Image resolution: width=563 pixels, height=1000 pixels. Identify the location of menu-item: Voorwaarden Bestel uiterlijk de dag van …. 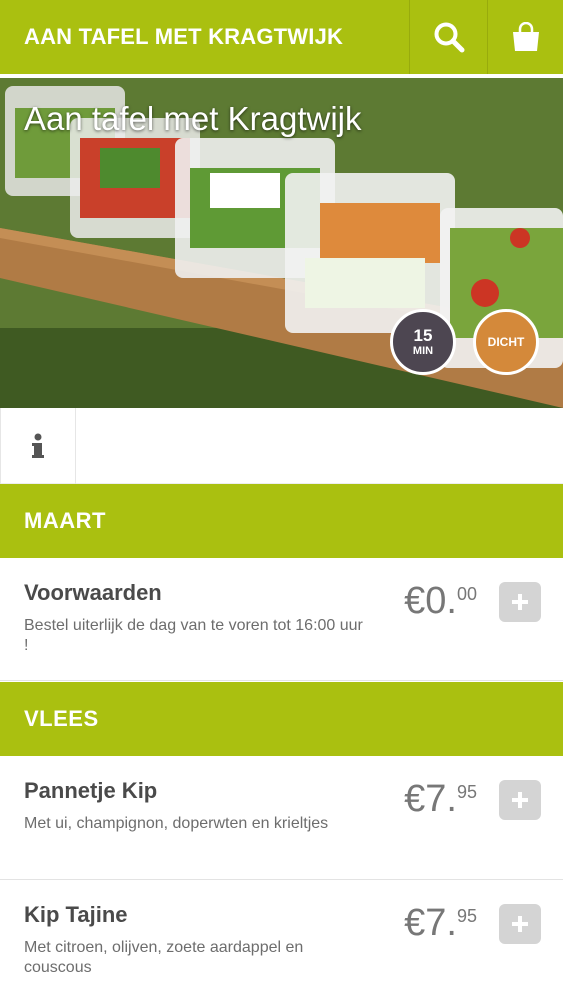
(281, 619).